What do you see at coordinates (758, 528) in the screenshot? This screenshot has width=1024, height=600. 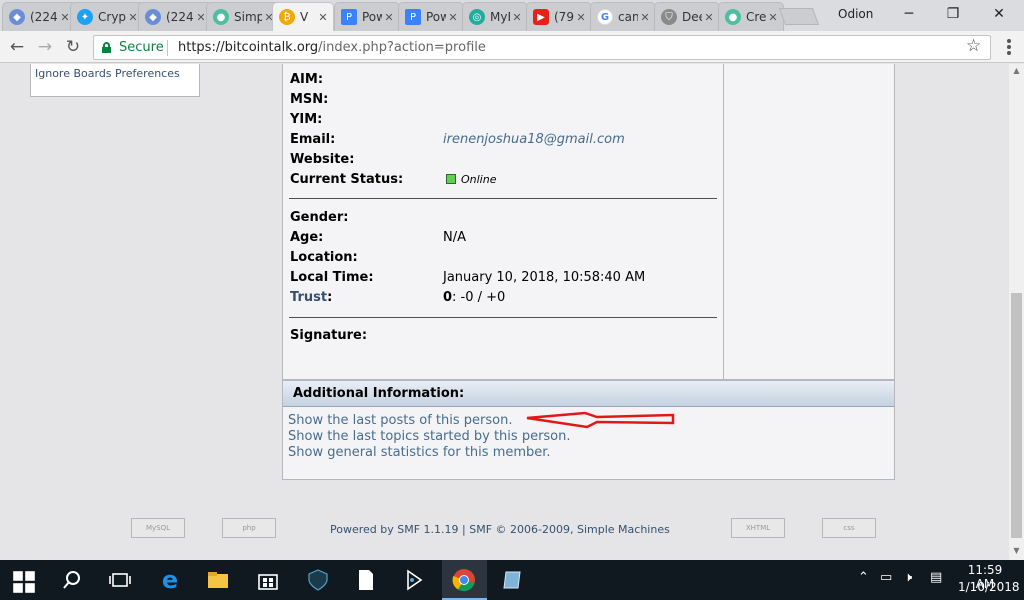 I see `valid-xhtml-badge-icon: XHTML` at bounding box center [758, 528].